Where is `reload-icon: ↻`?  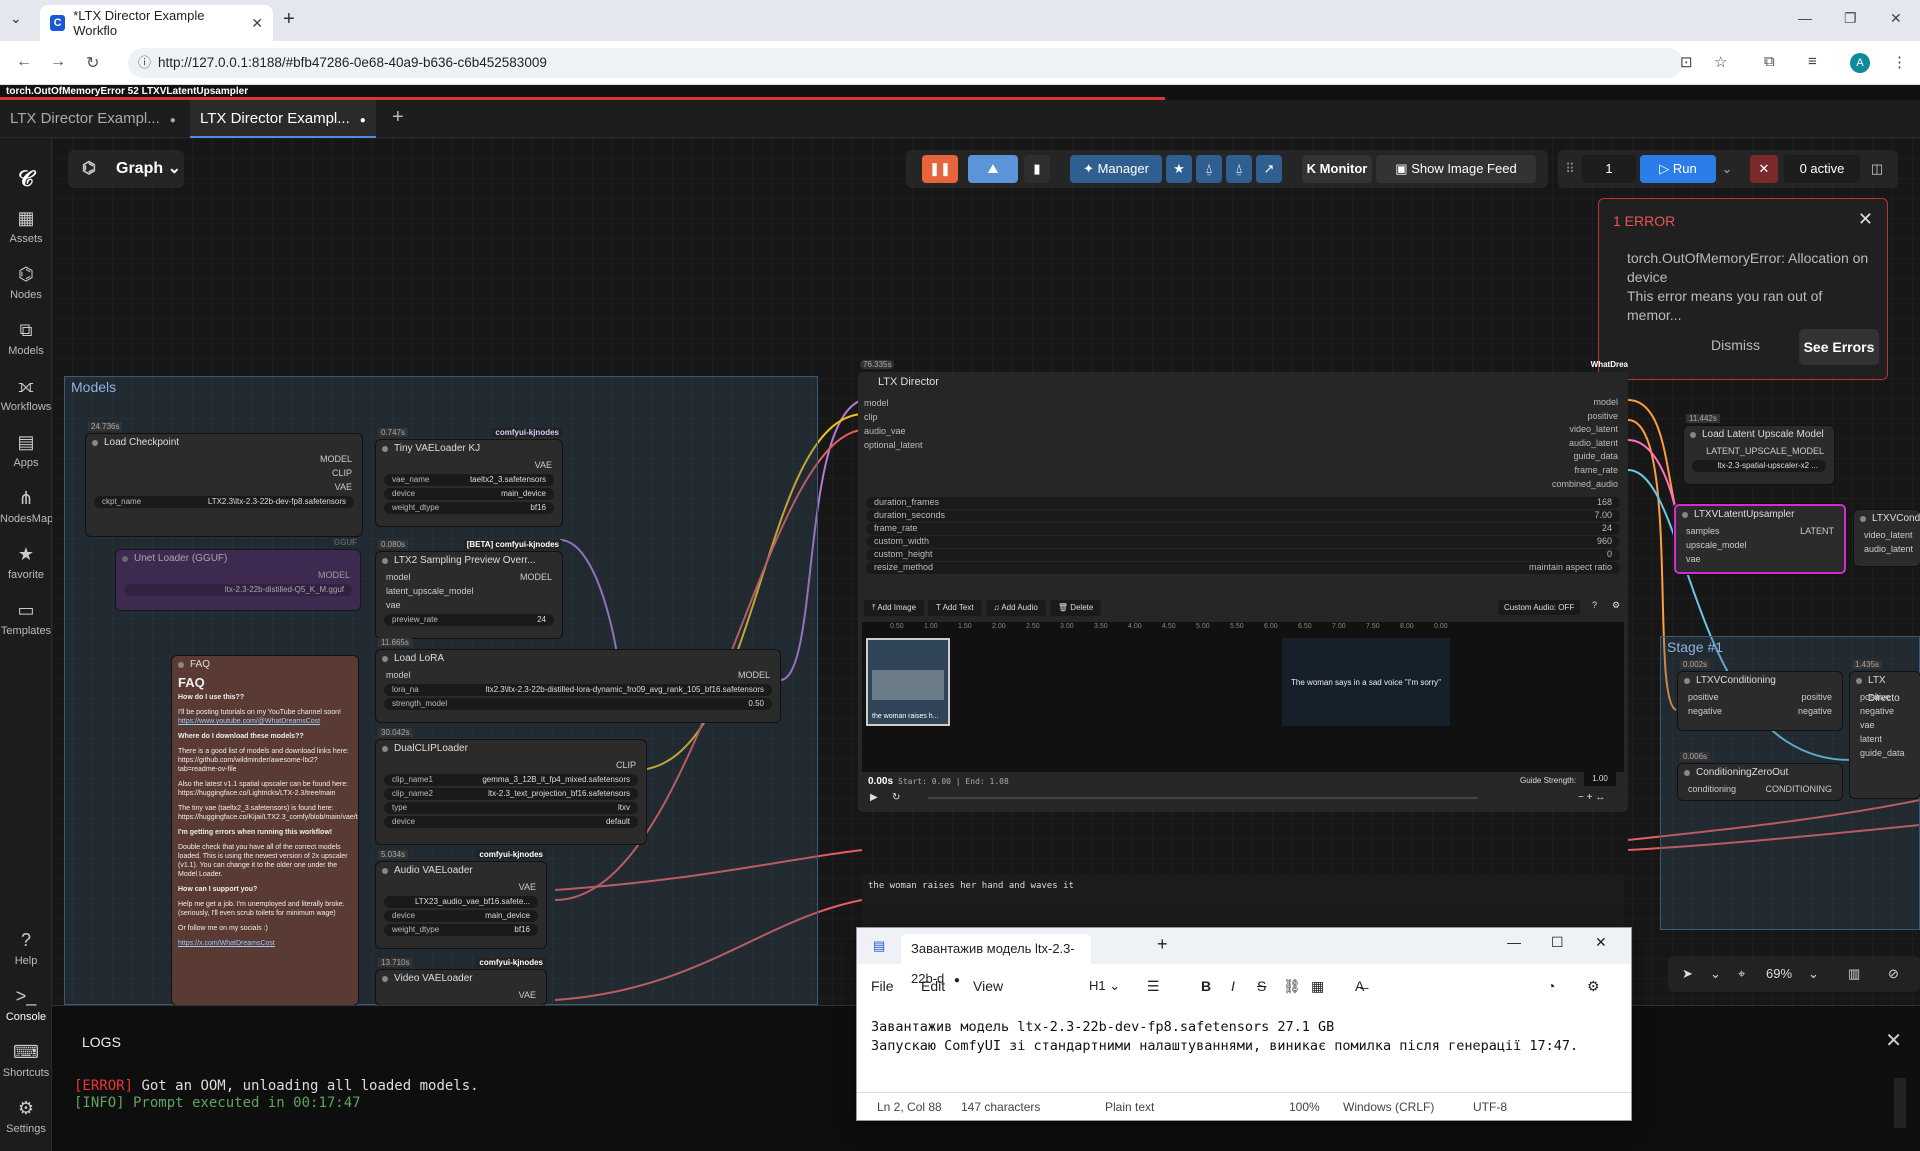 reload-icon: ↻ is located at coordinates (92, 63).